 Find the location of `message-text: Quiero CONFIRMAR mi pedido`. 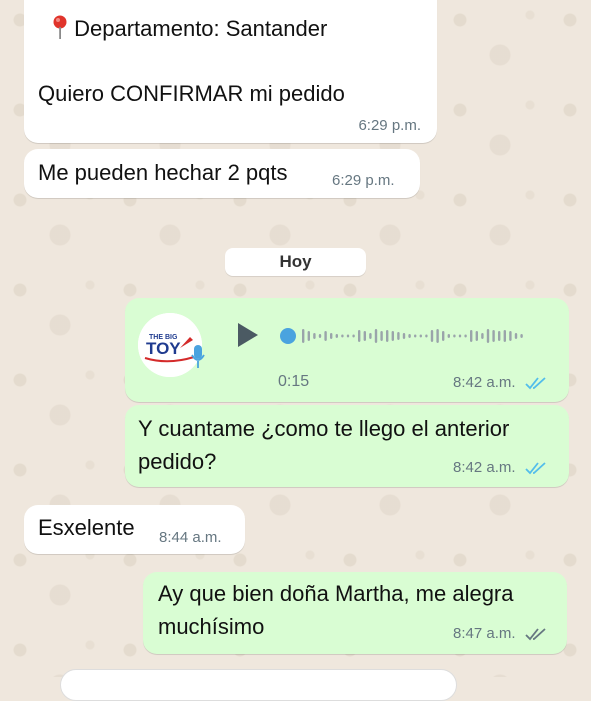

message-text: Quiero CONFIRMAR mi pedido is located at coordinates (191, 93).